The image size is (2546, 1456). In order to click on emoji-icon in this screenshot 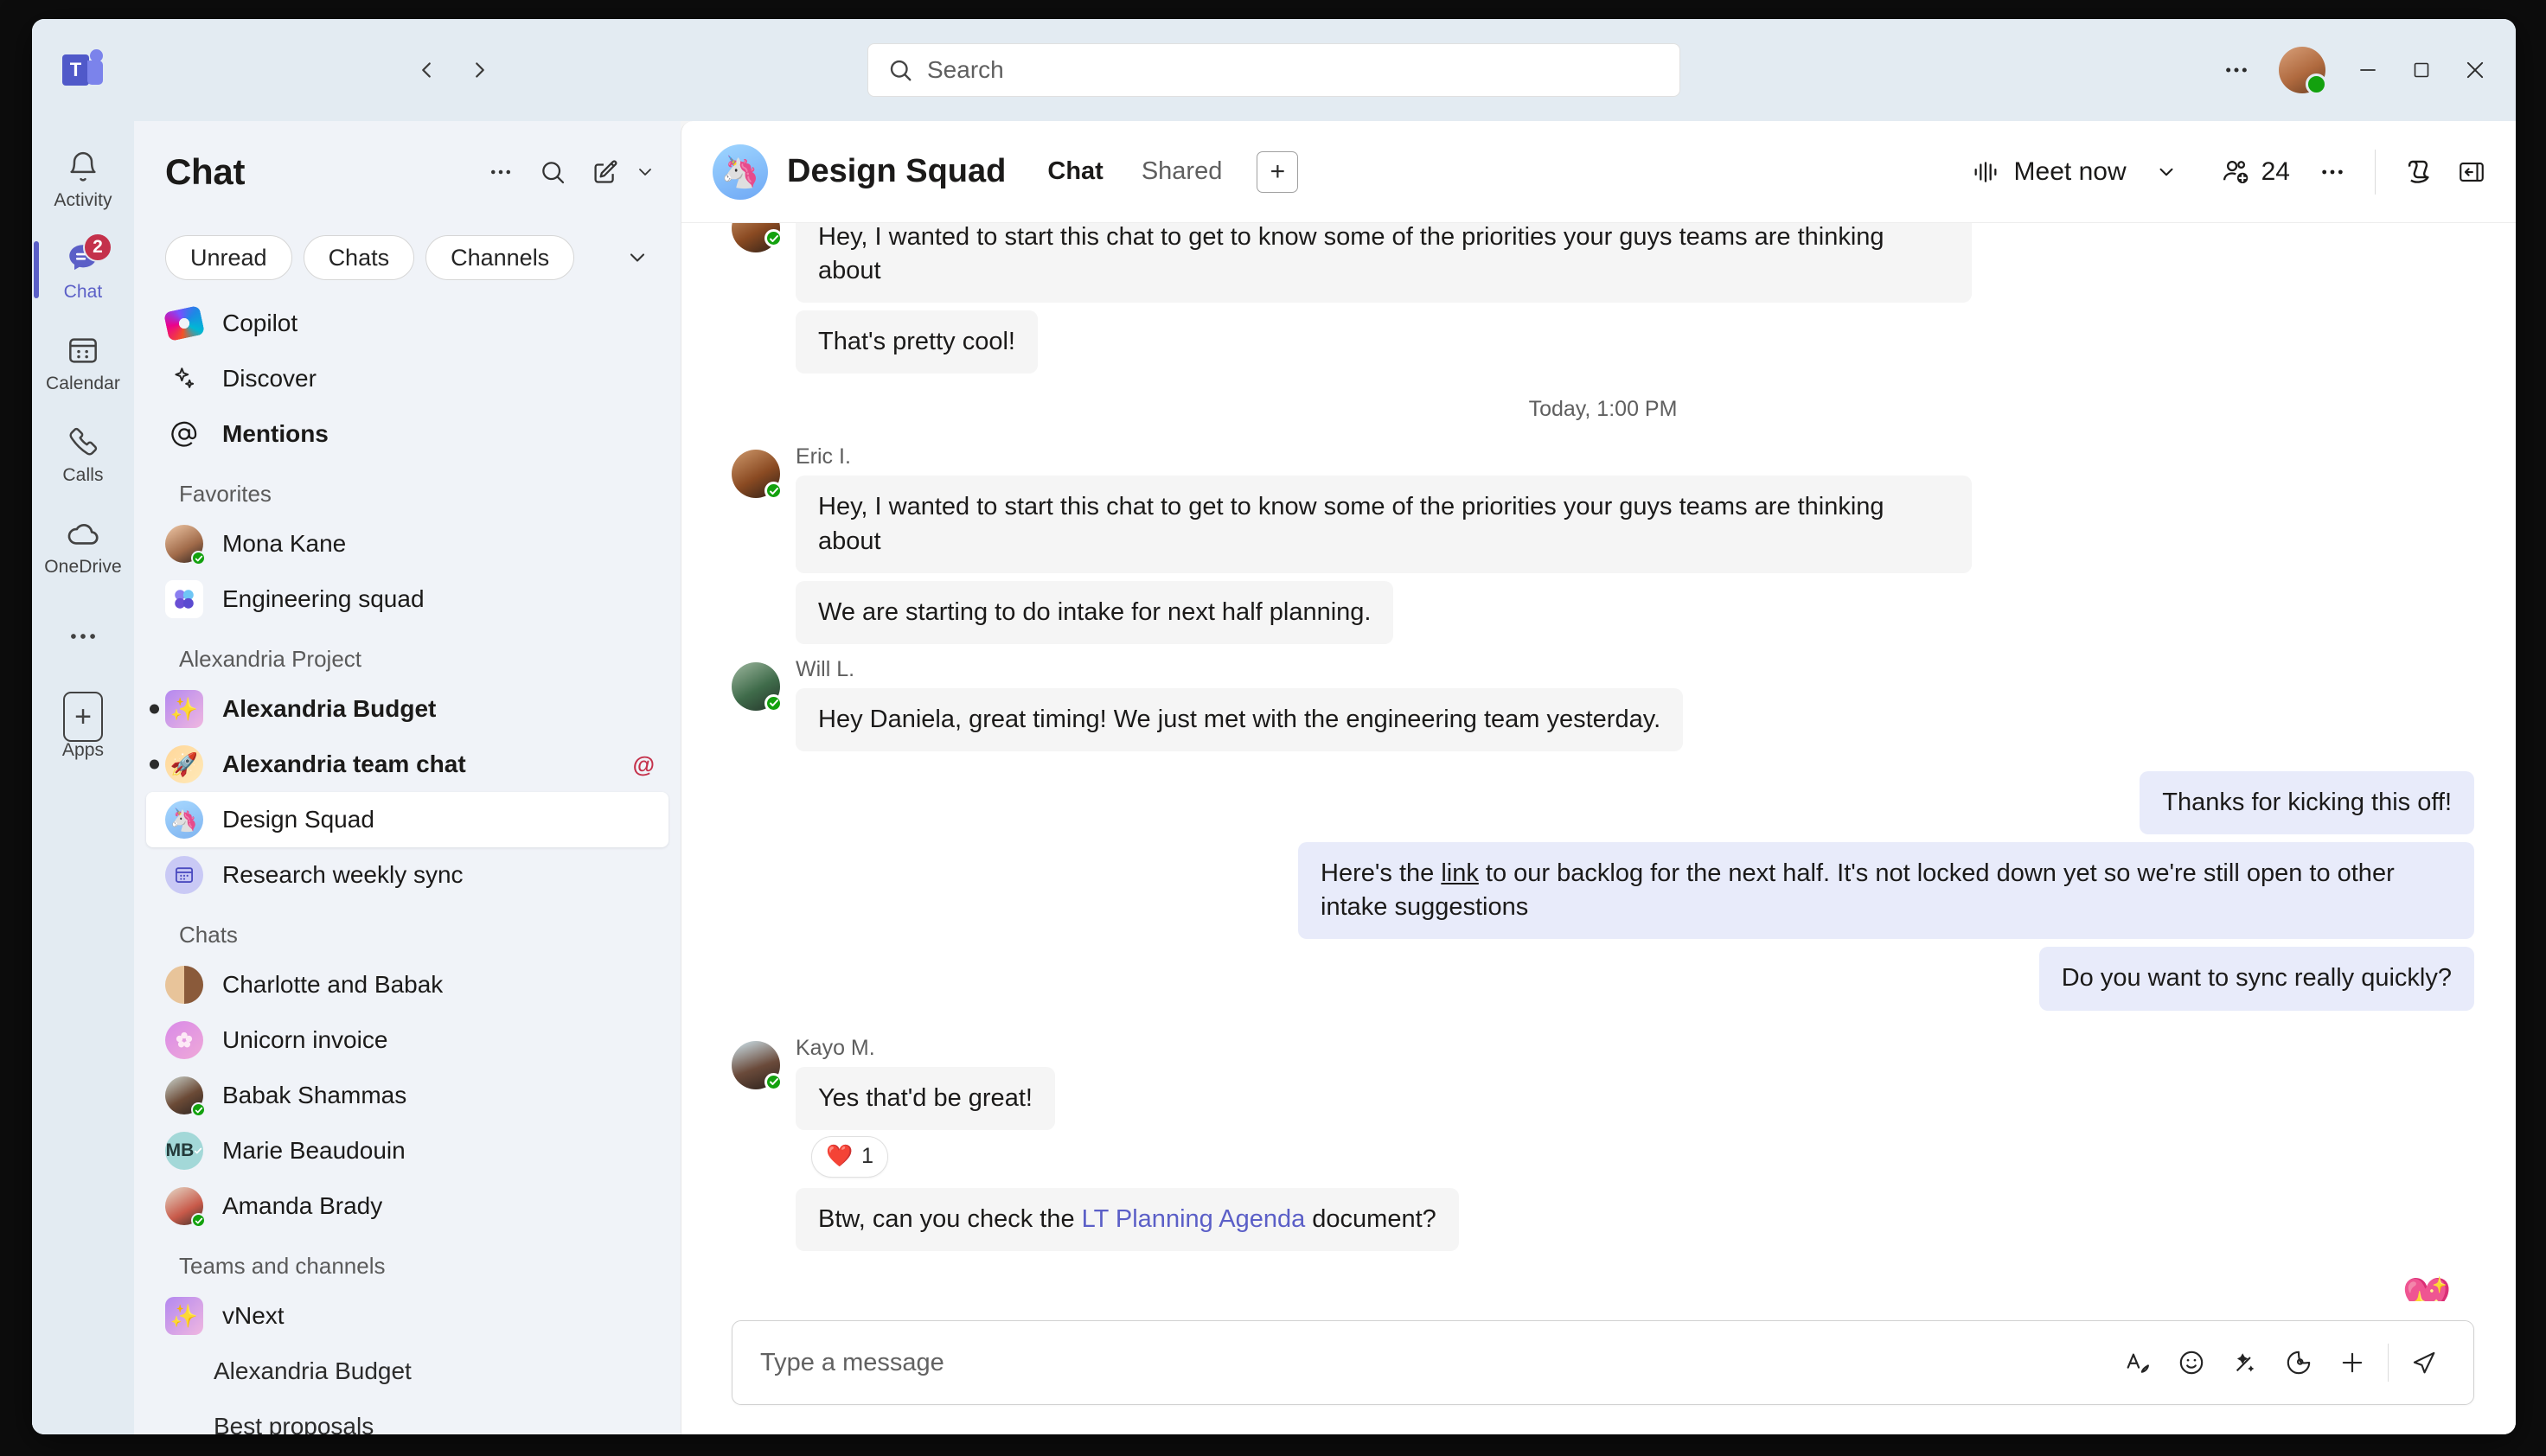, I will do `click(2191, 1363)`.